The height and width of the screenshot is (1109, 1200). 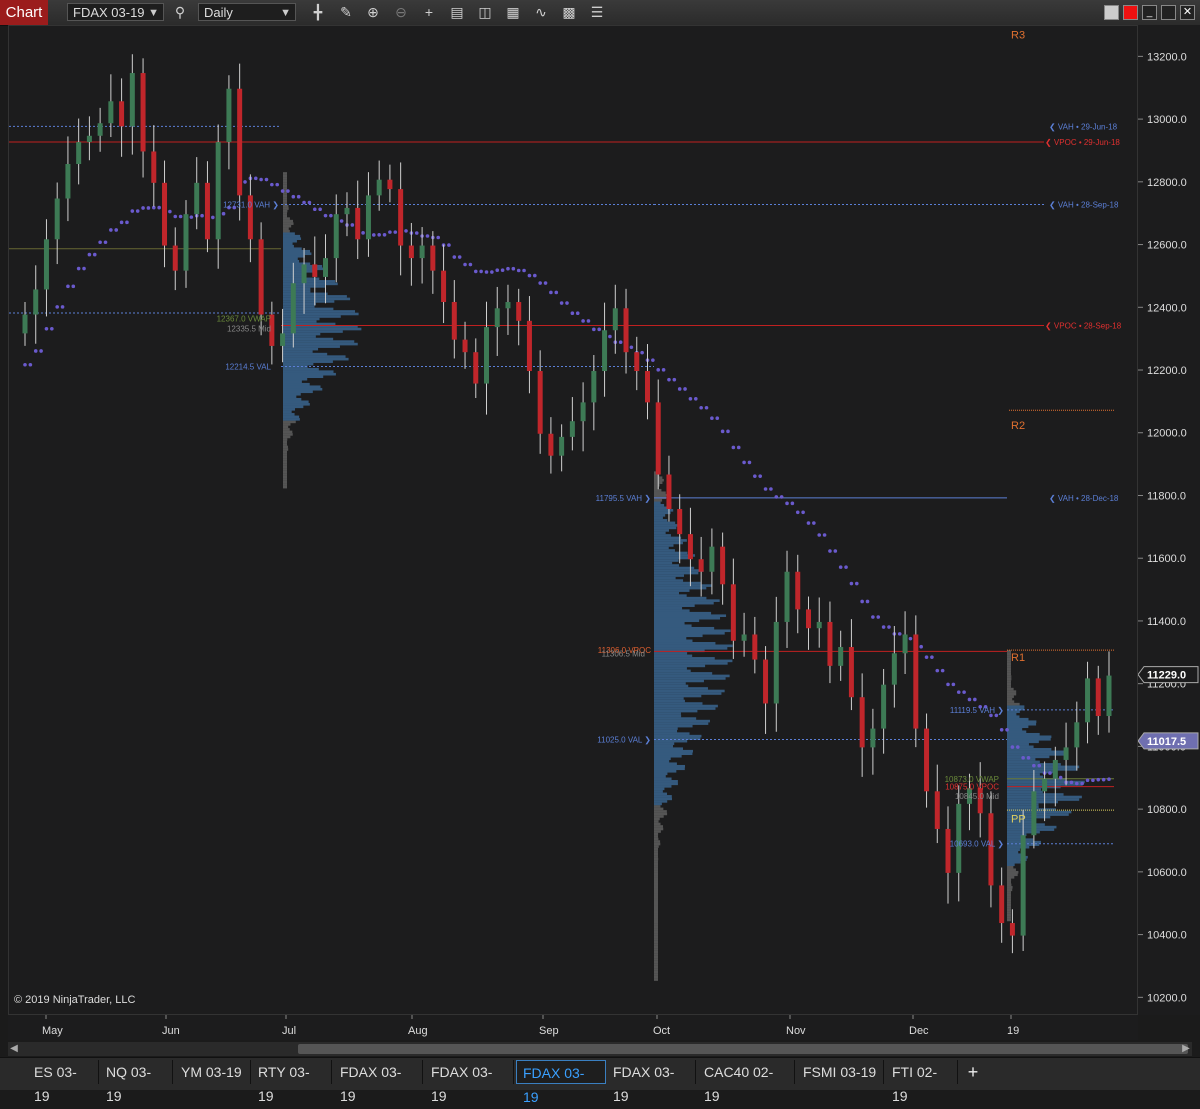 I want to click on tab-cac40: CAC40 02-19, so click(x=746, y=1082).